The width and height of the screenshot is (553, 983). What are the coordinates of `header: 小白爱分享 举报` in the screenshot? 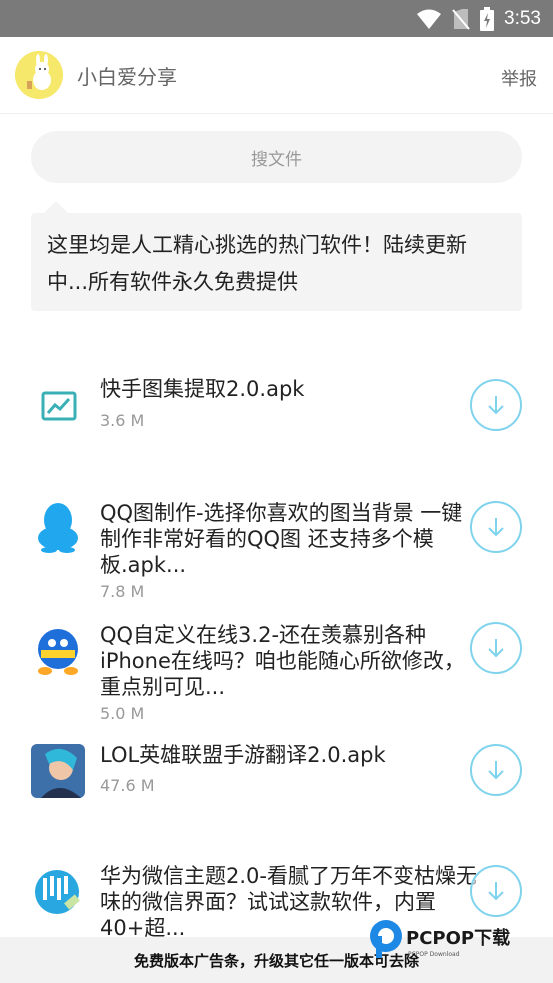 It's located at (276, 75).